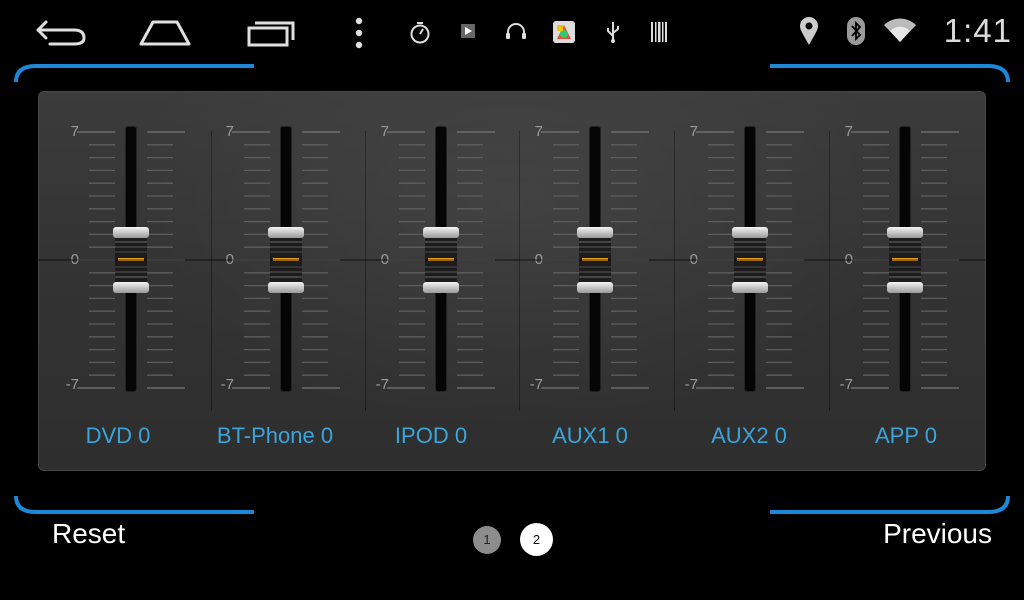 This screenshot has height=600, width=1024. I want to click on channel-label-bt-phone: BT-Phone 0, so click(275, 435).